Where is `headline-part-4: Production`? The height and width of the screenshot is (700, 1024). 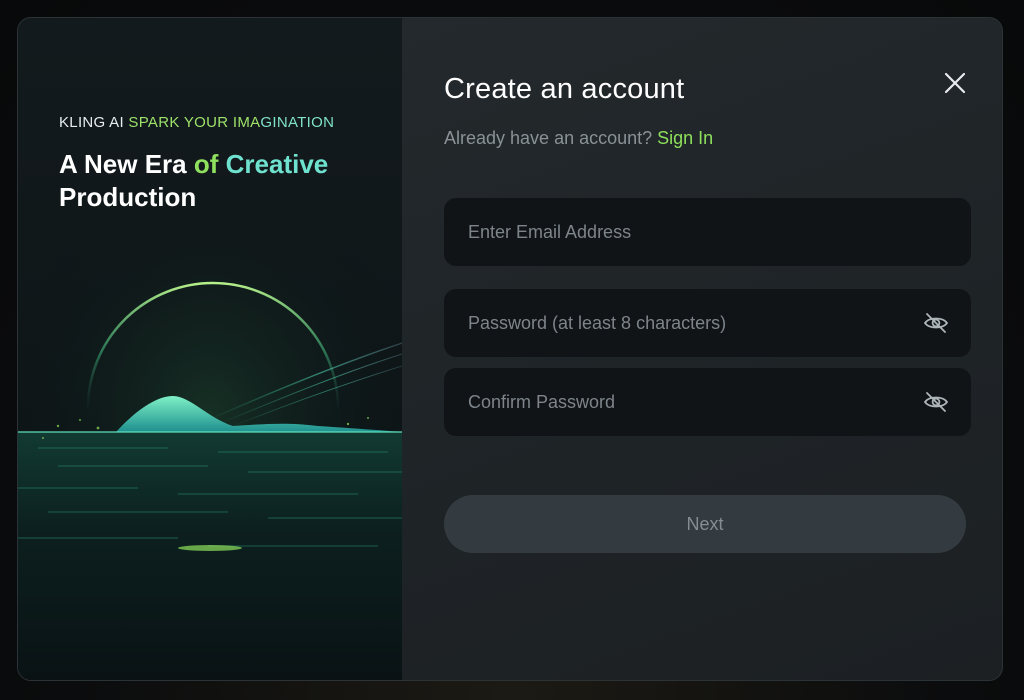 headline-part-4: Production is located at coordinates (128, 197).